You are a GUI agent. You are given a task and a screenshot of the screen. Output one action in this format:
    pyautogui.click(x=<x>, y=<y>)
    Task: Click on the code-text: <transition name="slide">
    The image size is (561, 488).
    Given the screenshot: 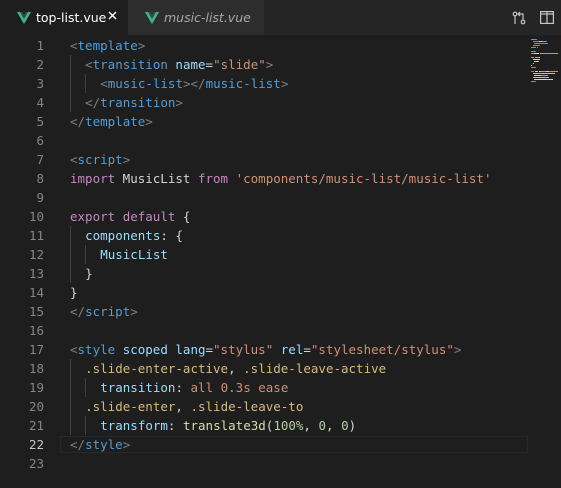 What is the action you would take?
    pyautogui.click(x=179, y=64)
    